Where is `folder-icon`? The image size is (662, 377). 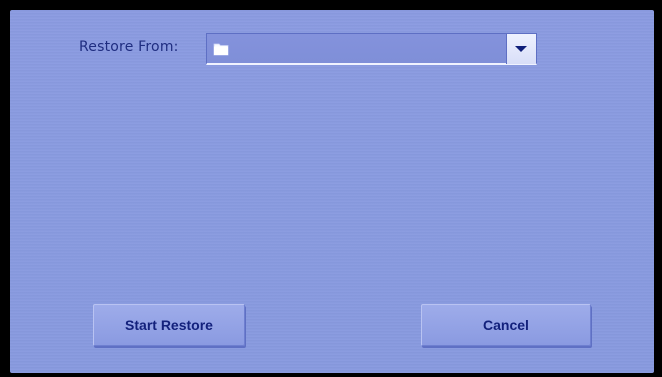
folder-icon is located at coordinates (221, 48).